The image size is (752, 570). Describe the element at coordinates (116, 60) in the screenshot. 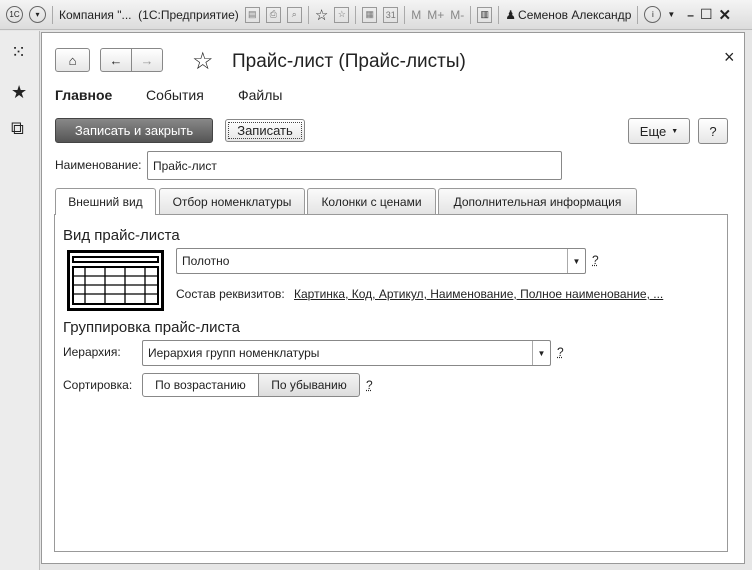

I see `back-button: ←` at that location.